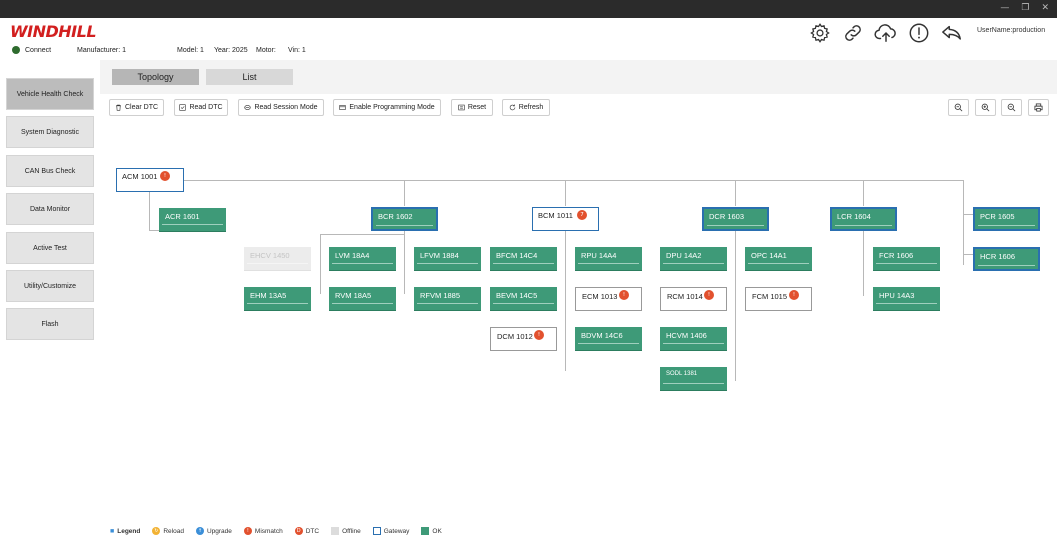 This screenshot has width=1057, height=544. What do you see at coordinates (682, 374) in the screenshot?
I see `ecu-label: SODL 1381` at bounding box center [682, 374].